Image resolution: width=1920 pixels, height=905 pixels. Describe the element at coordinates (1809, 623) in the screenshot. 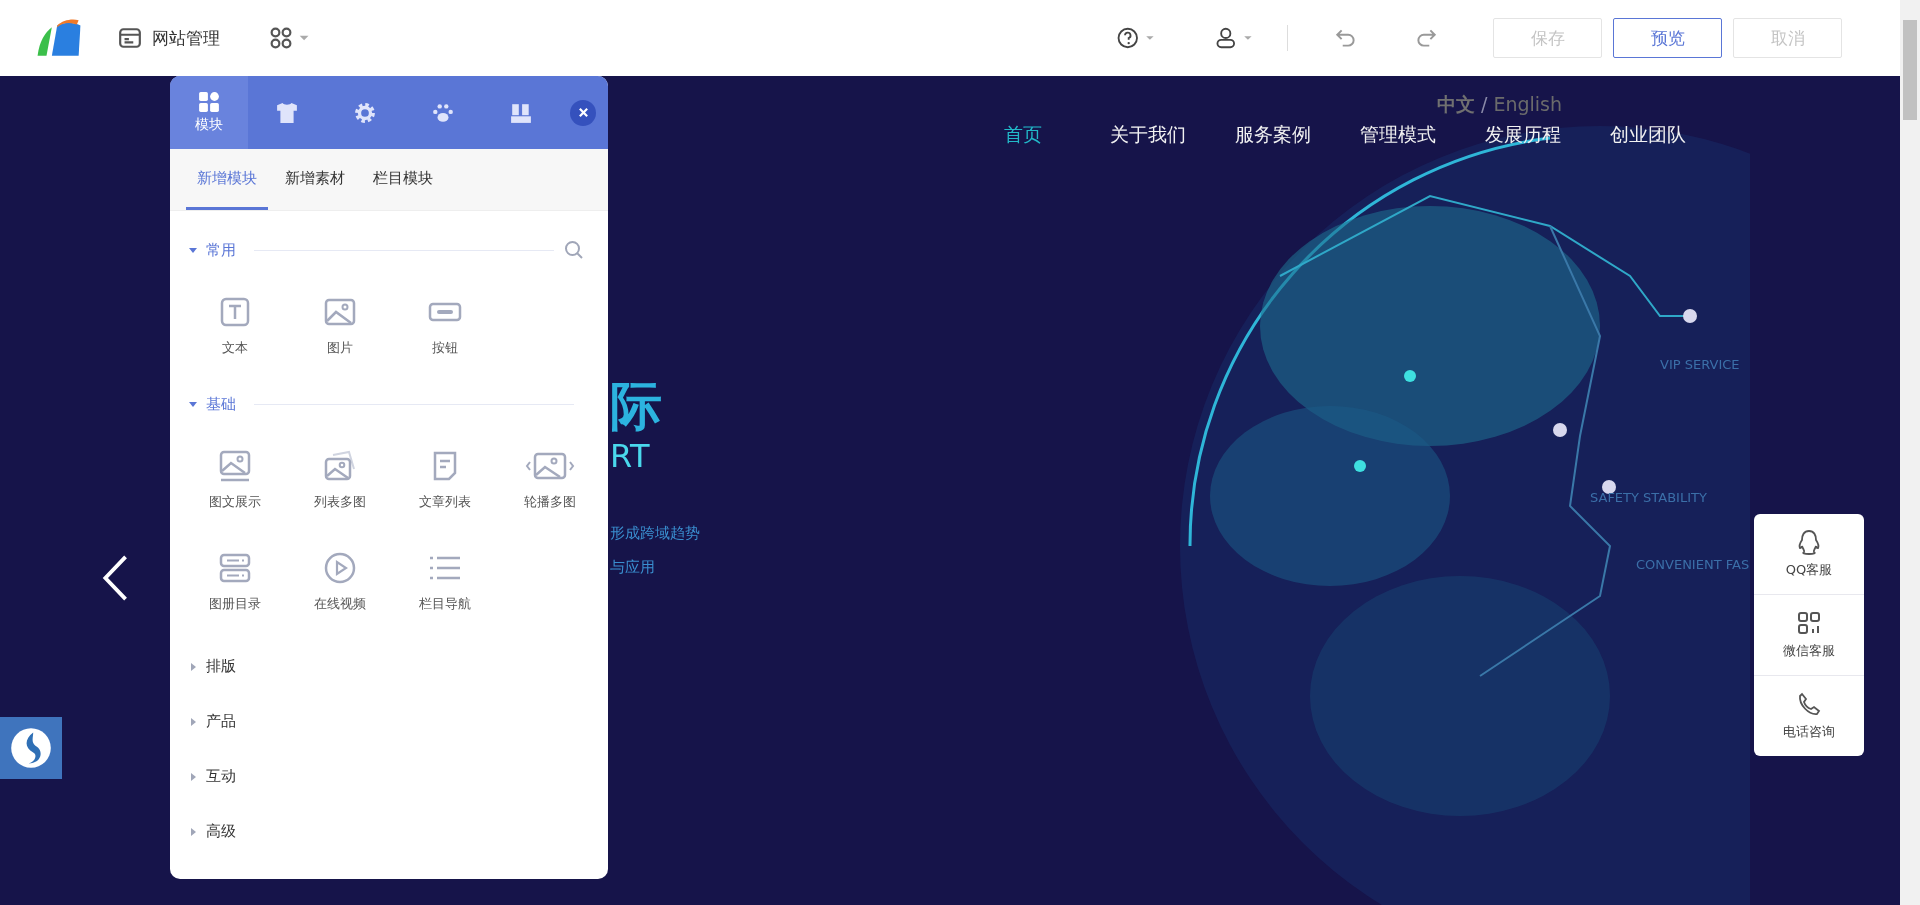

I see `qr-code-icon` at that location.